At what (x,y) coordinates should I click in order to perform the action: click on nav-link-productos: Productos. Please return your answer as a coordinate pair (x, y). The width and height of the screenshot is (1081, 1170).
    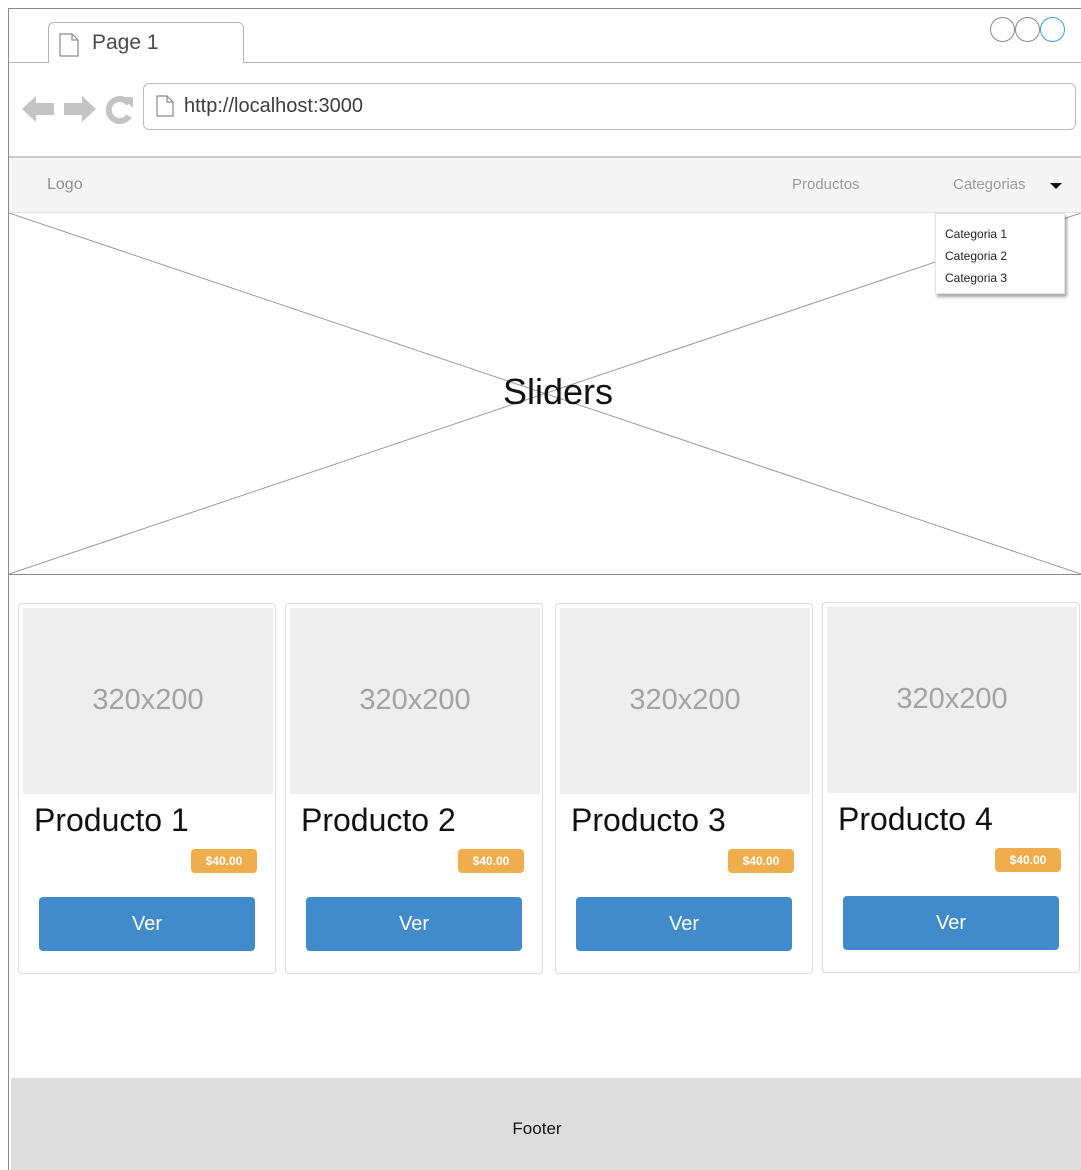
    Looking at the image, I should click on (826, 184).